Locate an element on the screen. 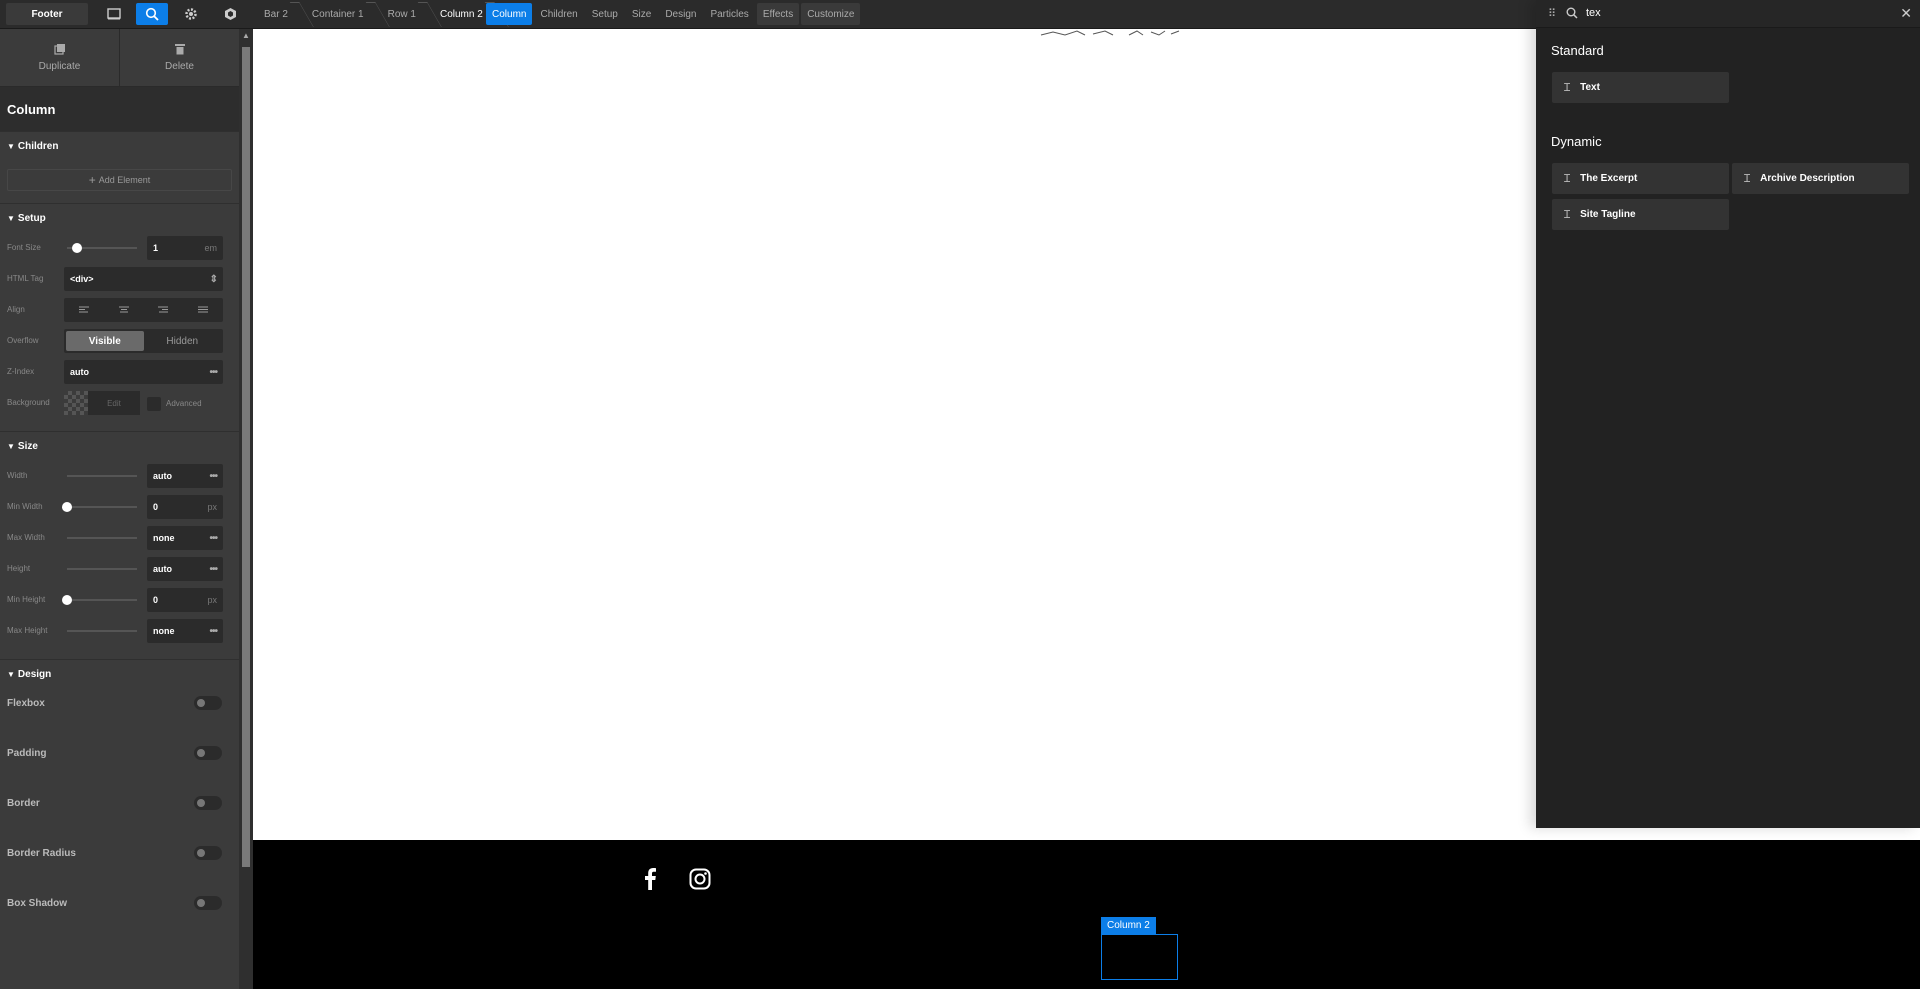 The width and height of the screenshot is (1920, 989). advanced-label: Advanced is located at coordinates (184, 403).